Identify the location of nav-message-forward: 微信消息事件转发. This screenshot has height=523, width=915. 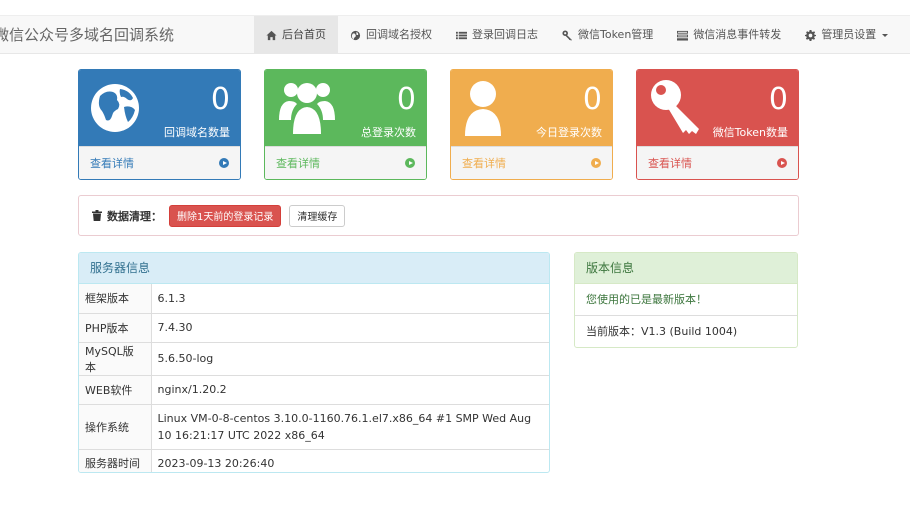
(729, 35).